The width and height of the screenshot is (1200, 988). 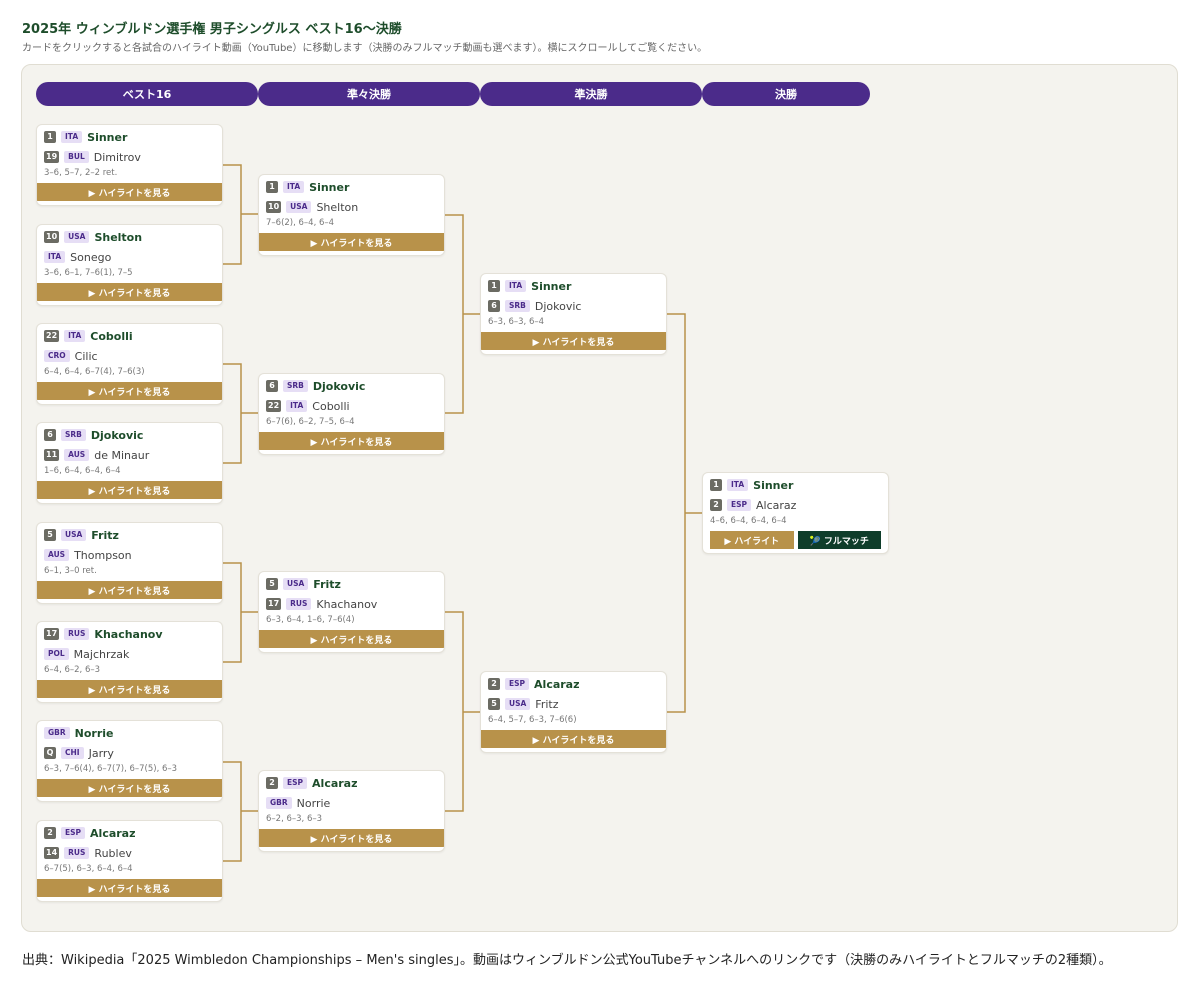 I want to click on player-row: POL Majchrzak, so click(x=86, y=654).